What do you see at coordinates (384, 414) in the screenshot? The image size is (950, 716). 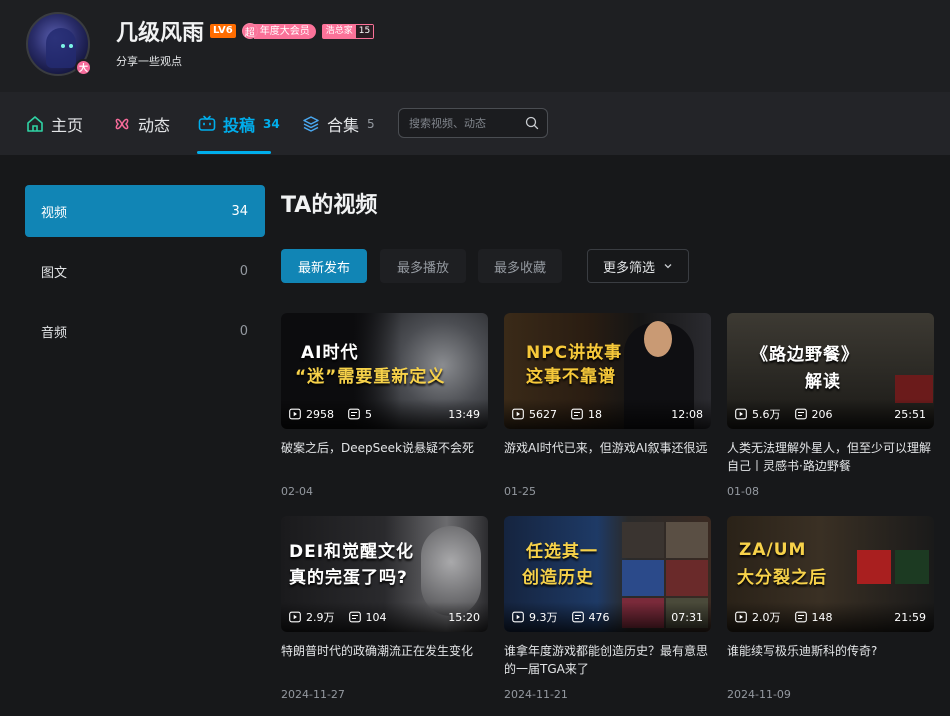 I see `video-stats: 2958 5 13:49` at bounding box center [384, 414].